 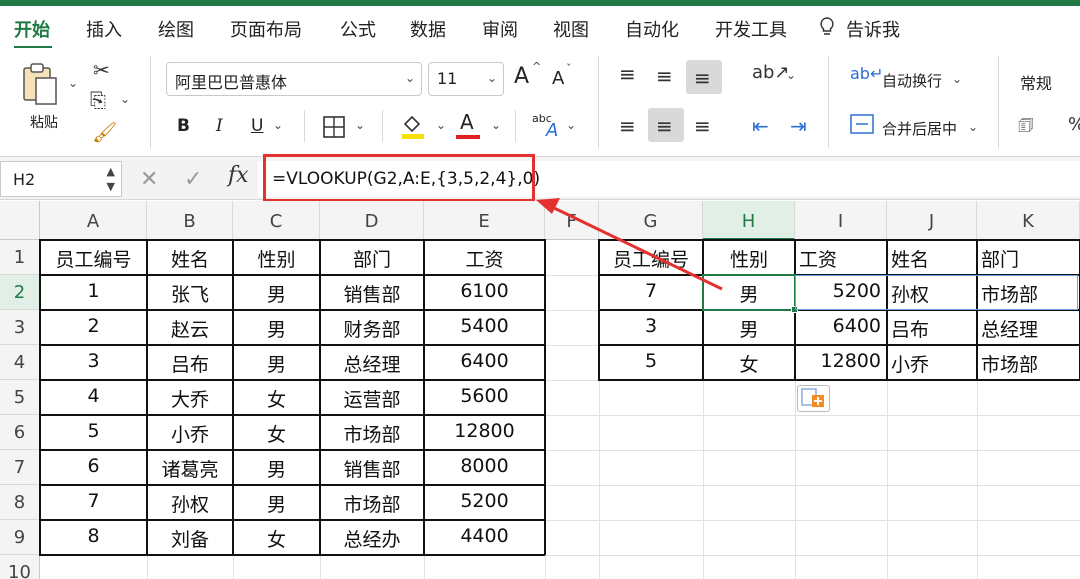 I want to click on annotation-arrow, so click(x=629, y=244).